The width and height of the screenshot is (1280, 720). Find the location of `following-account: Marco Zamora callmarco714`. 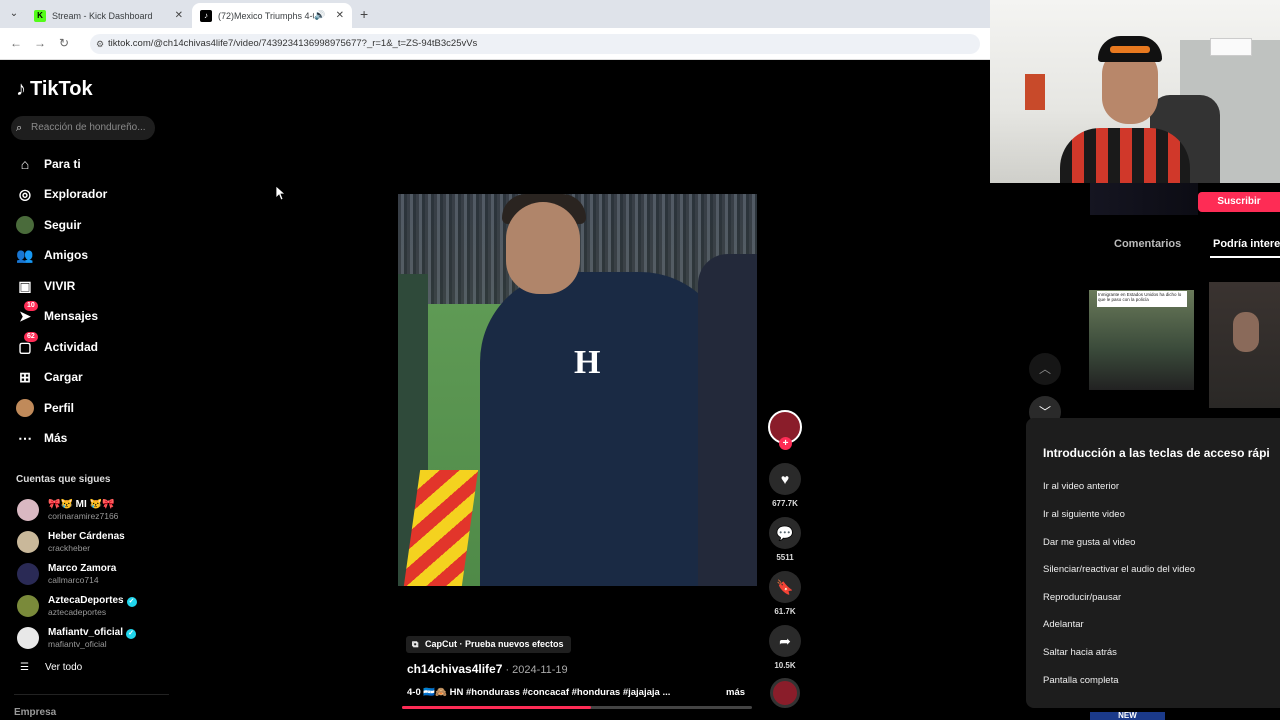

following-account: Marco Zamora callmarco714 is located at coordinates (66, 574).